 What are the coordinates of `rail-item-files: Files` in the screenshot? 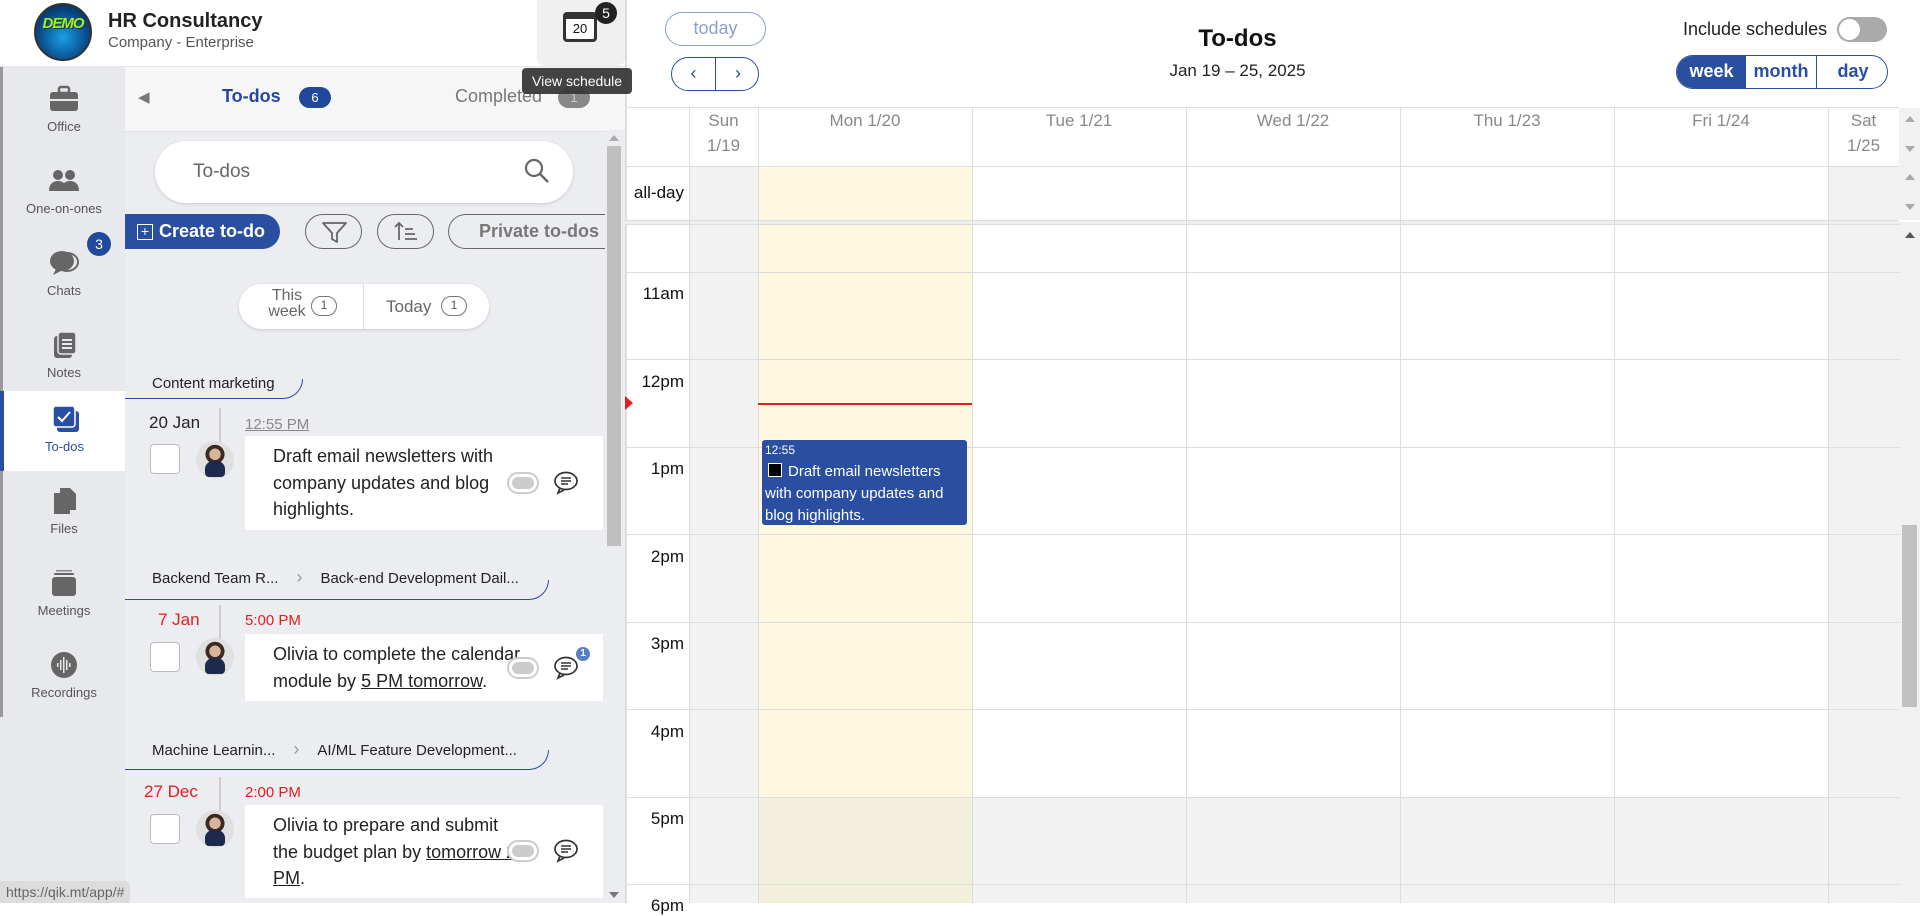 It's located at (64, 514).